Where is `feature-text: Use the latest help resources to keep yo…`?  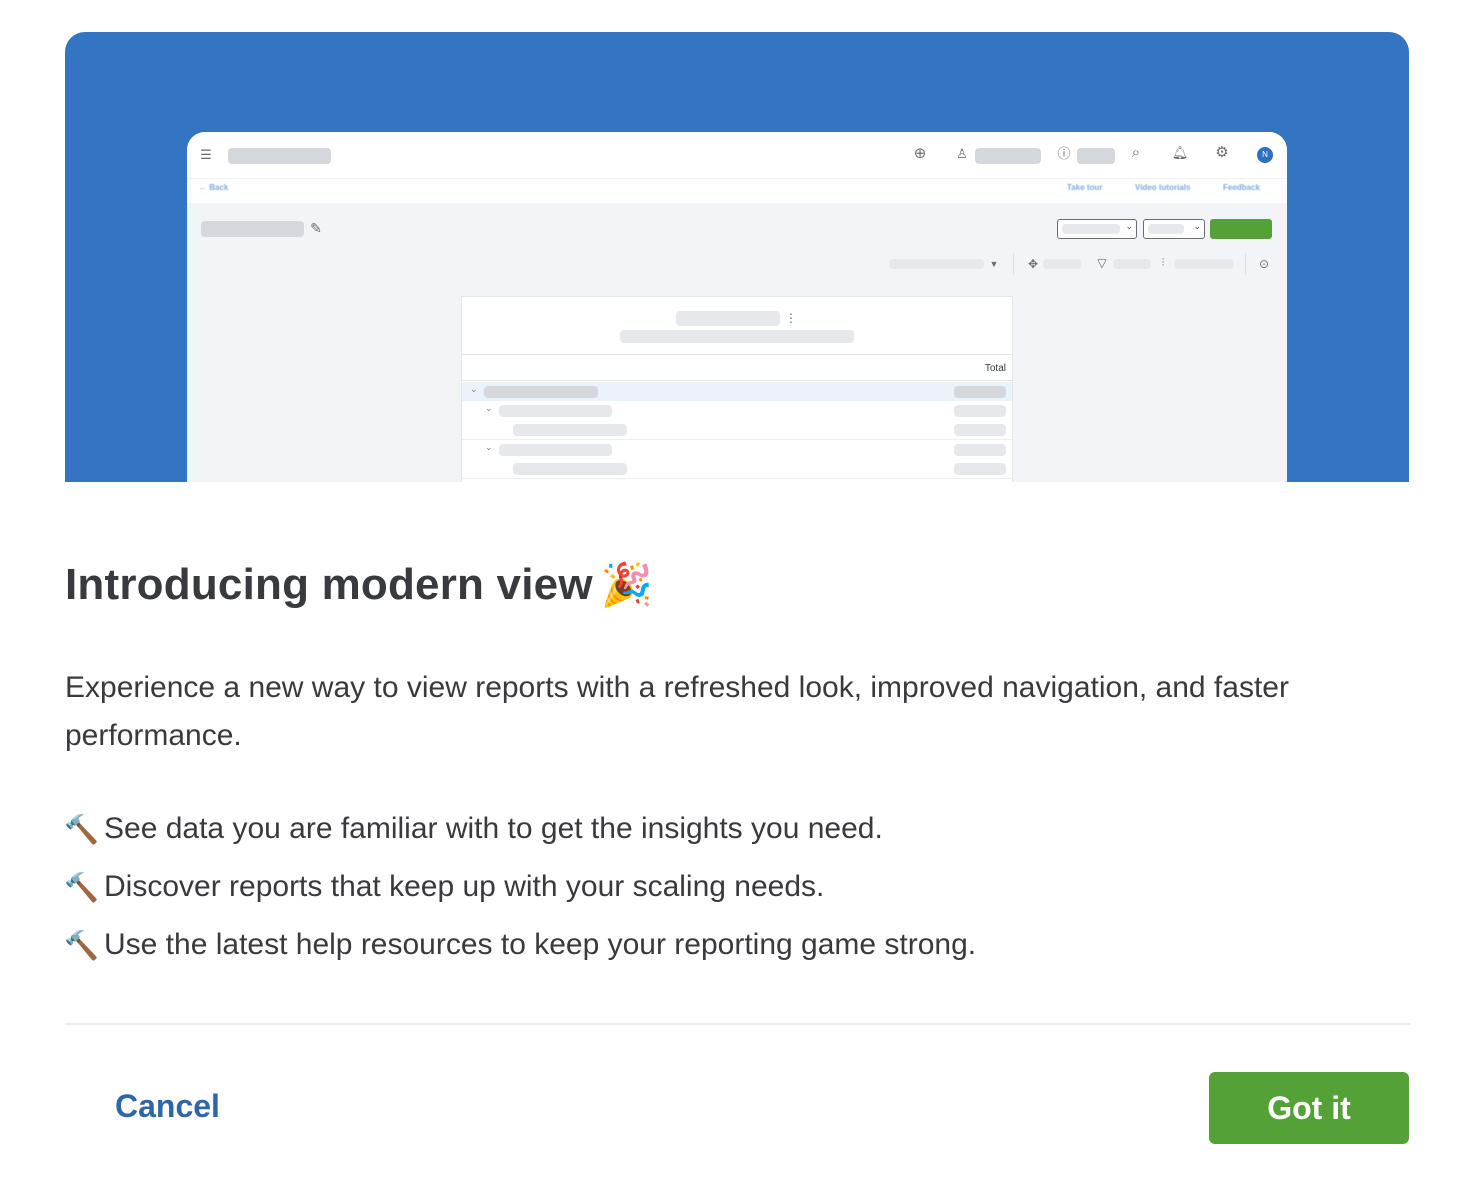 feature-text: Use the latest help resources to keep yo… is located at coordinates (540, 944).